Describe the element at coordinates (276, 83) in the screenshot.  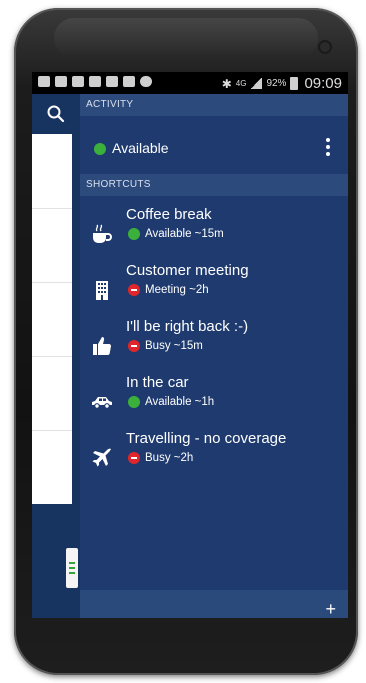
I see `battery-percent: 92%` at that location.